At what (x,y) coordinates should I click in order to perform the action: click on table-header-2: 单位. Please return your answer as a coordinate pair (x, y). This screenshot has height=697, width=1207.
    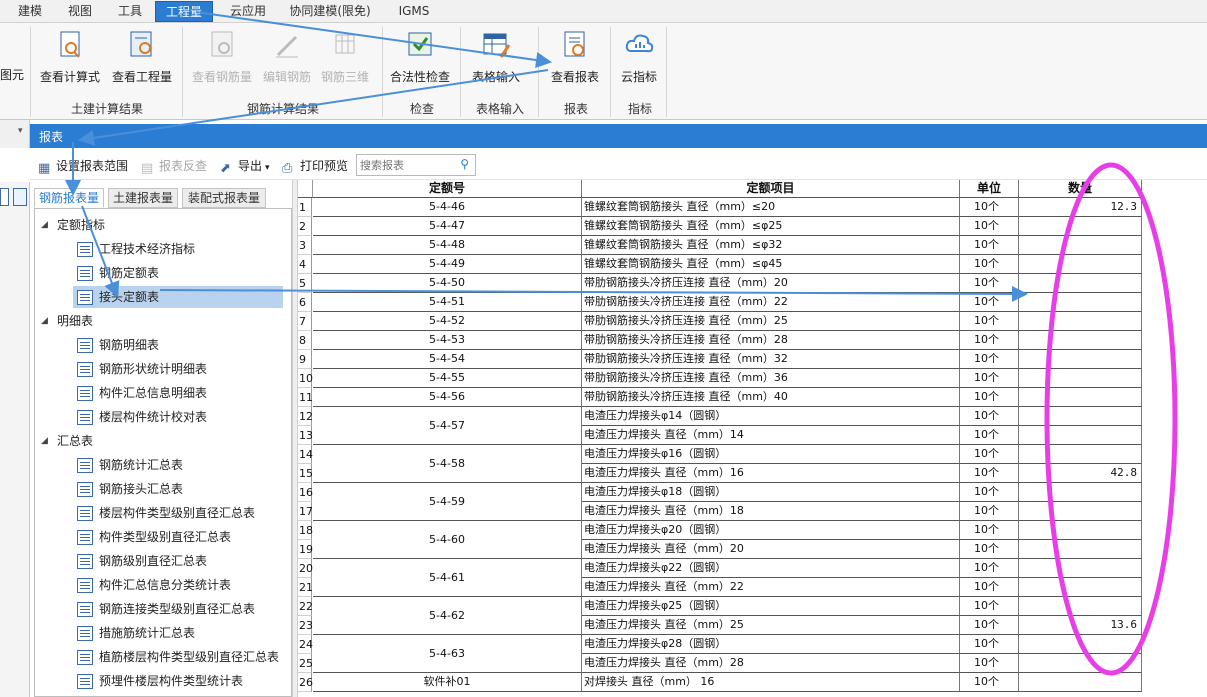
    Looking at the image, I should click on (989, 189).